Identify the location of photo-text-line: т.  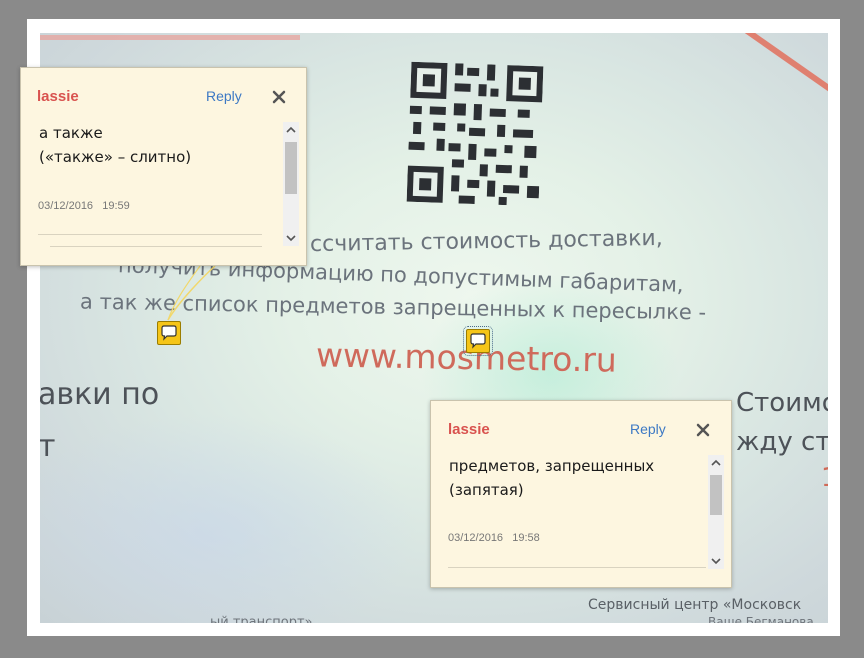
(48, 446).